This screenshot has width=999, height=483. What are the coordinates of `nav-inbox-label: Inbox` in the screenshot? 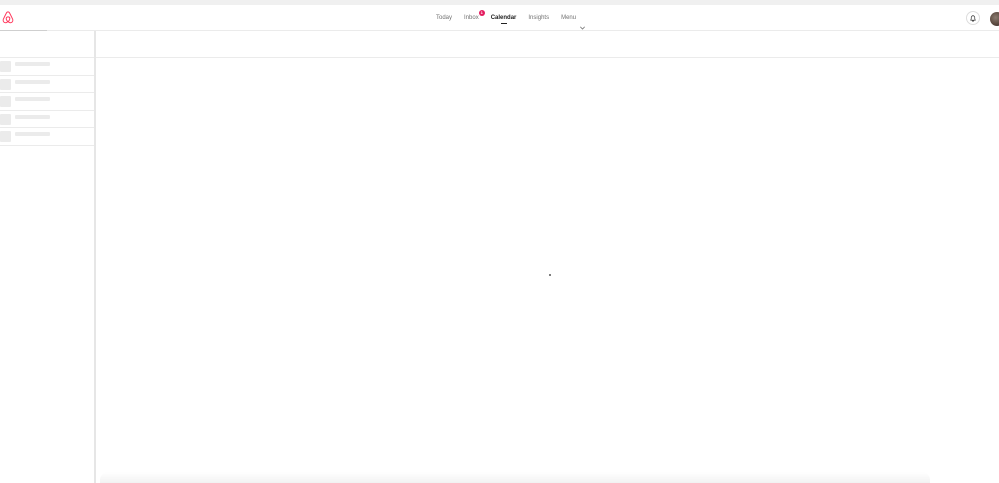 It's located at (471, 18).